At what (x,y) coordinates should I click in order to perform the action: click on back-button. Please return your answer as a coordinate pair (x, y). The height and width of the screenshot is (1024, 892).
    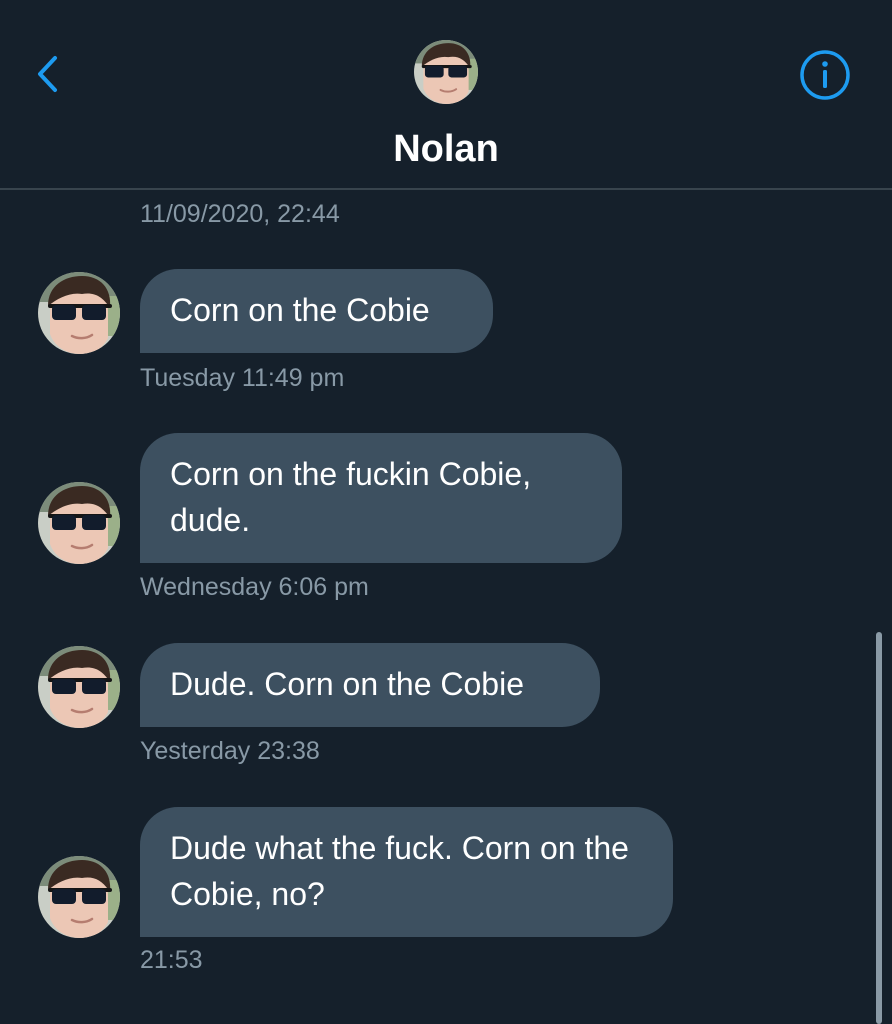
    Looking at the image, I should click on (48, 74).